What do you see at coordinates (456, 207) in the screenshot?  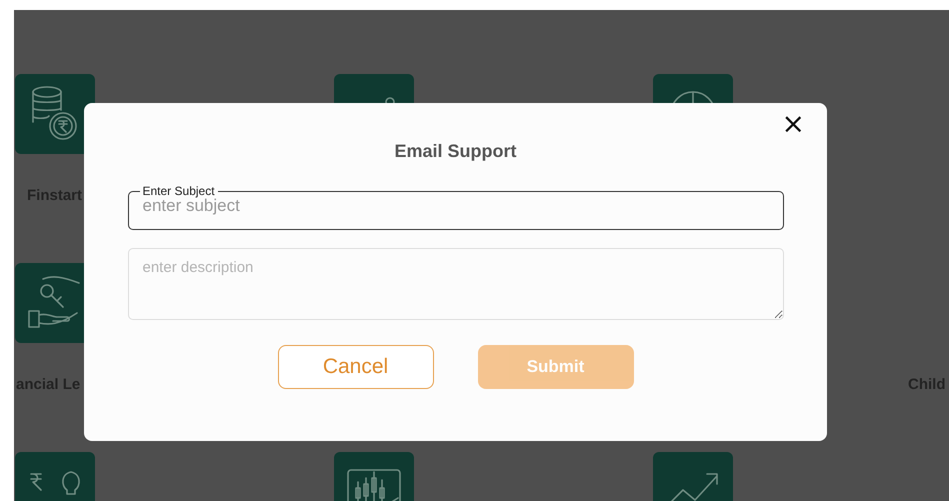 I see `subject-field: Enter Subject enter subject` at bounding box center [456, 207].